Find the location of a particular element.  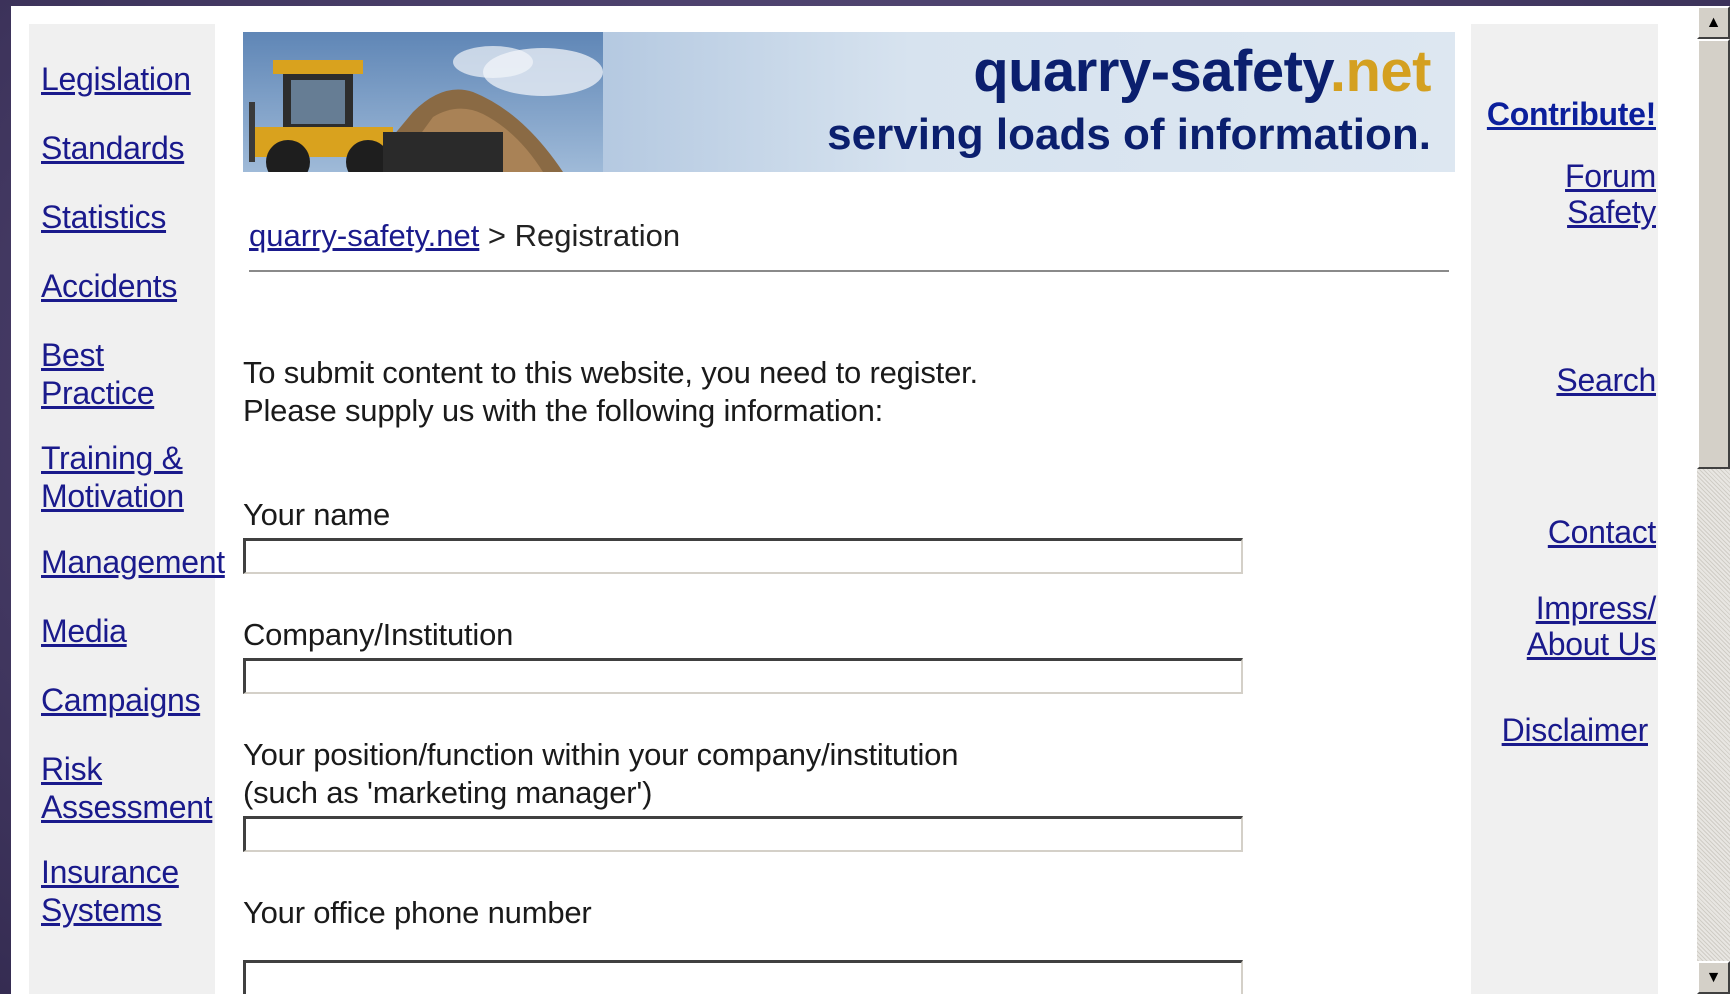

nav-link-risk-assessment: Risk Assessment is located at coordinates (129, 788).